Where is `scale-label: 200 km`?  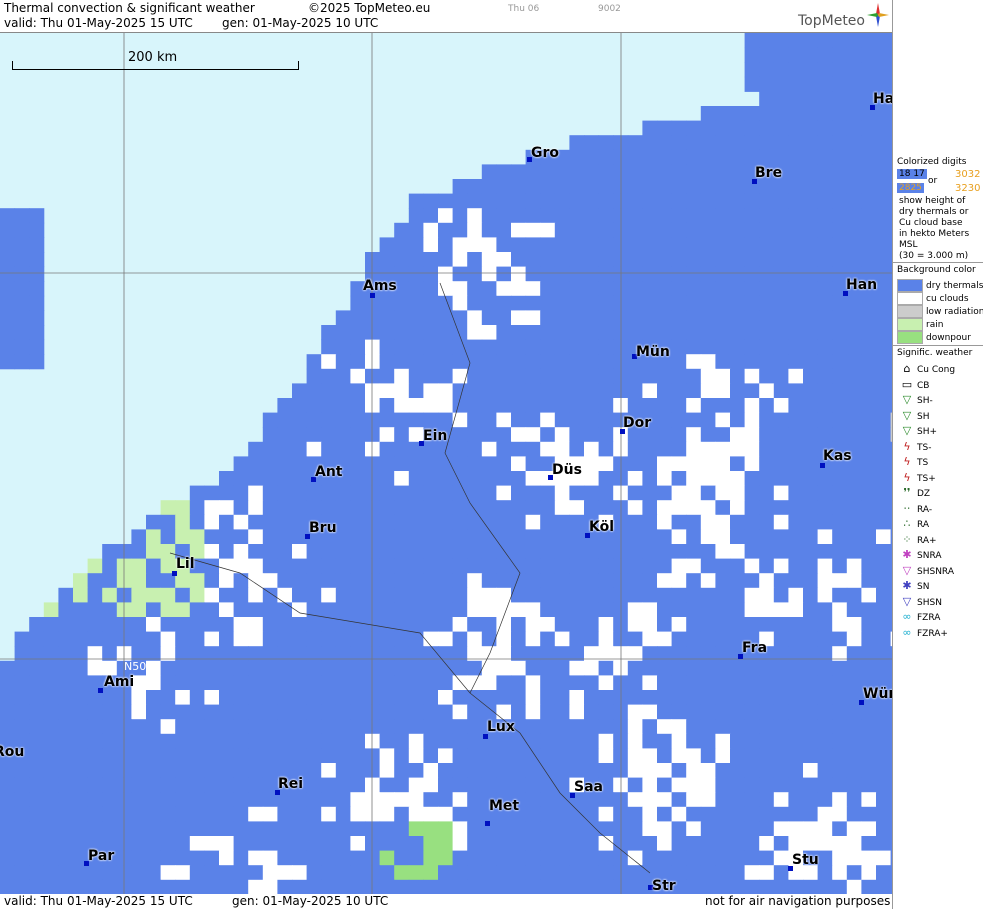 scale-label: 200 km is located at coordinates (153, 57).